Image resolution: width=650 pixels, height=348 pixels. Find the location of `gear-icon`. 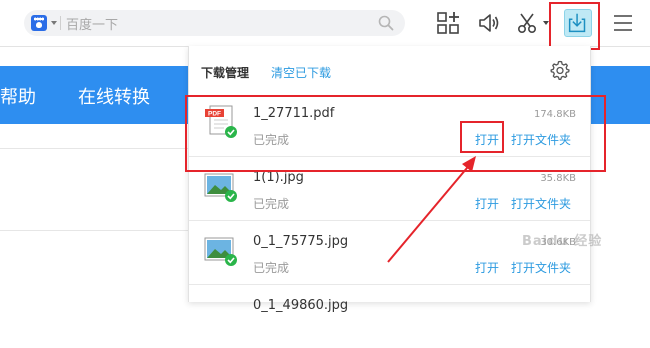

gear-icon is located at coordinates (560, 70).